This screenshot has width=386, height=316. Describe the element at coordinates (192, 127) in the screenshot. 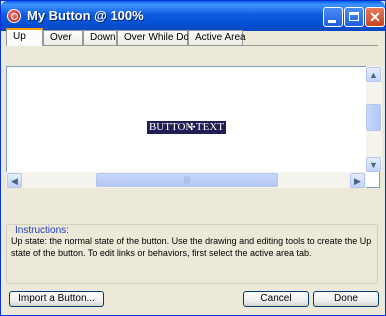

I see `move-handle-icon: ✣` at that location.